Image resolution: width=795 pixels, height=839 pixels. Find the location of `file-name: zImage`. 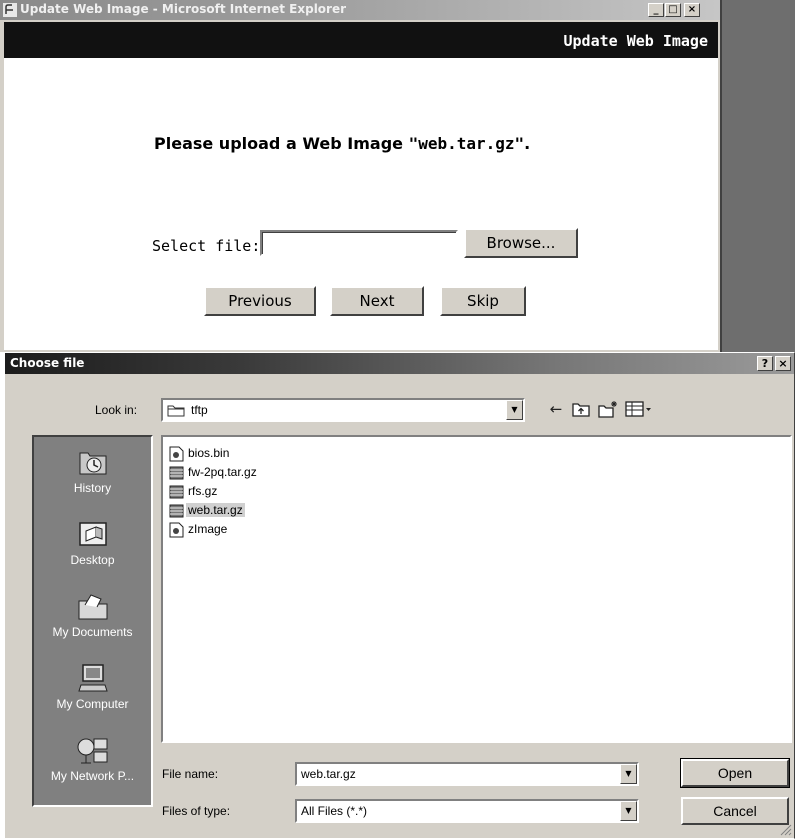

file-name: zImage is located at coordinates (208, 529).